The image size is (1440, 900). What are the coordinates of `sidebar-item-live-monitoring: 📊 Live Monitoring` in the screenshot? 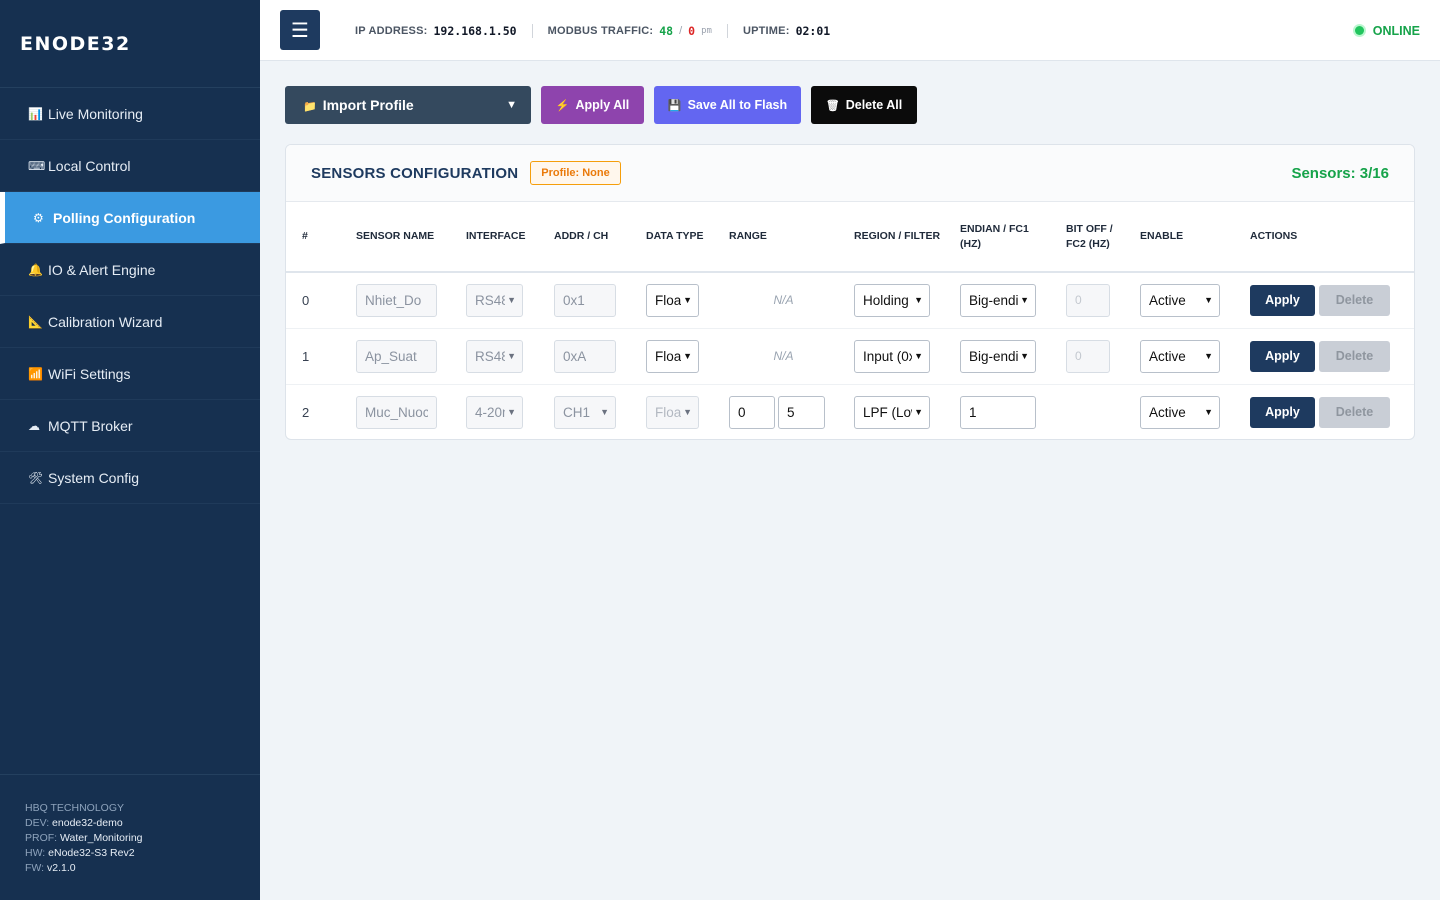 It's located at (130, 114).